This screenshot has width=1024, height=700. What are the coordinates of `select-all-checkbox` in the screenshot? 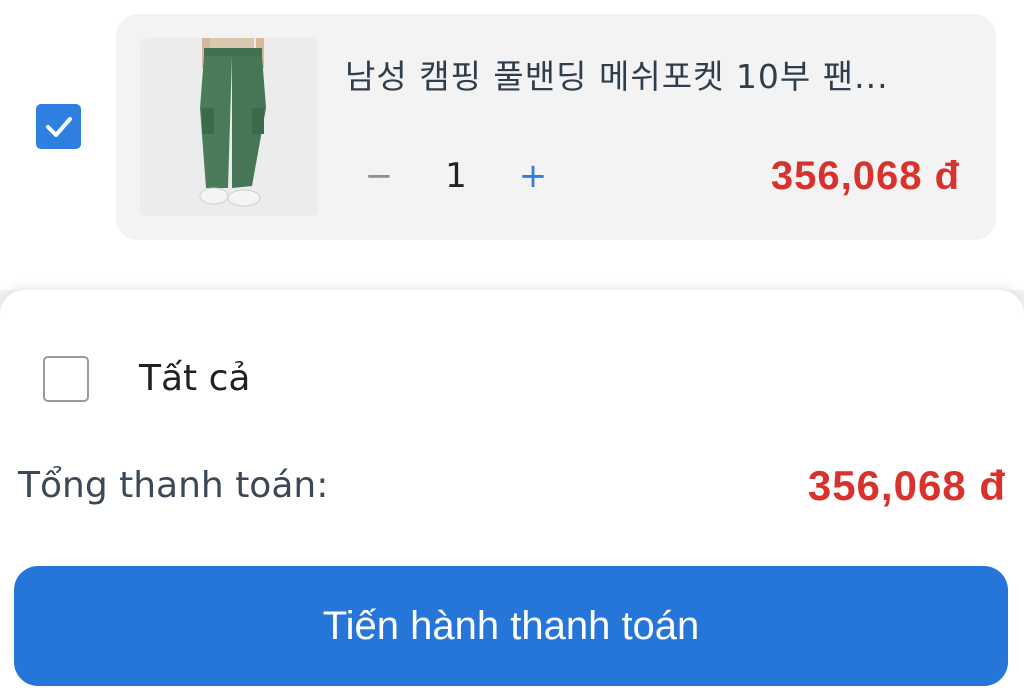 It's located at (66, 379).